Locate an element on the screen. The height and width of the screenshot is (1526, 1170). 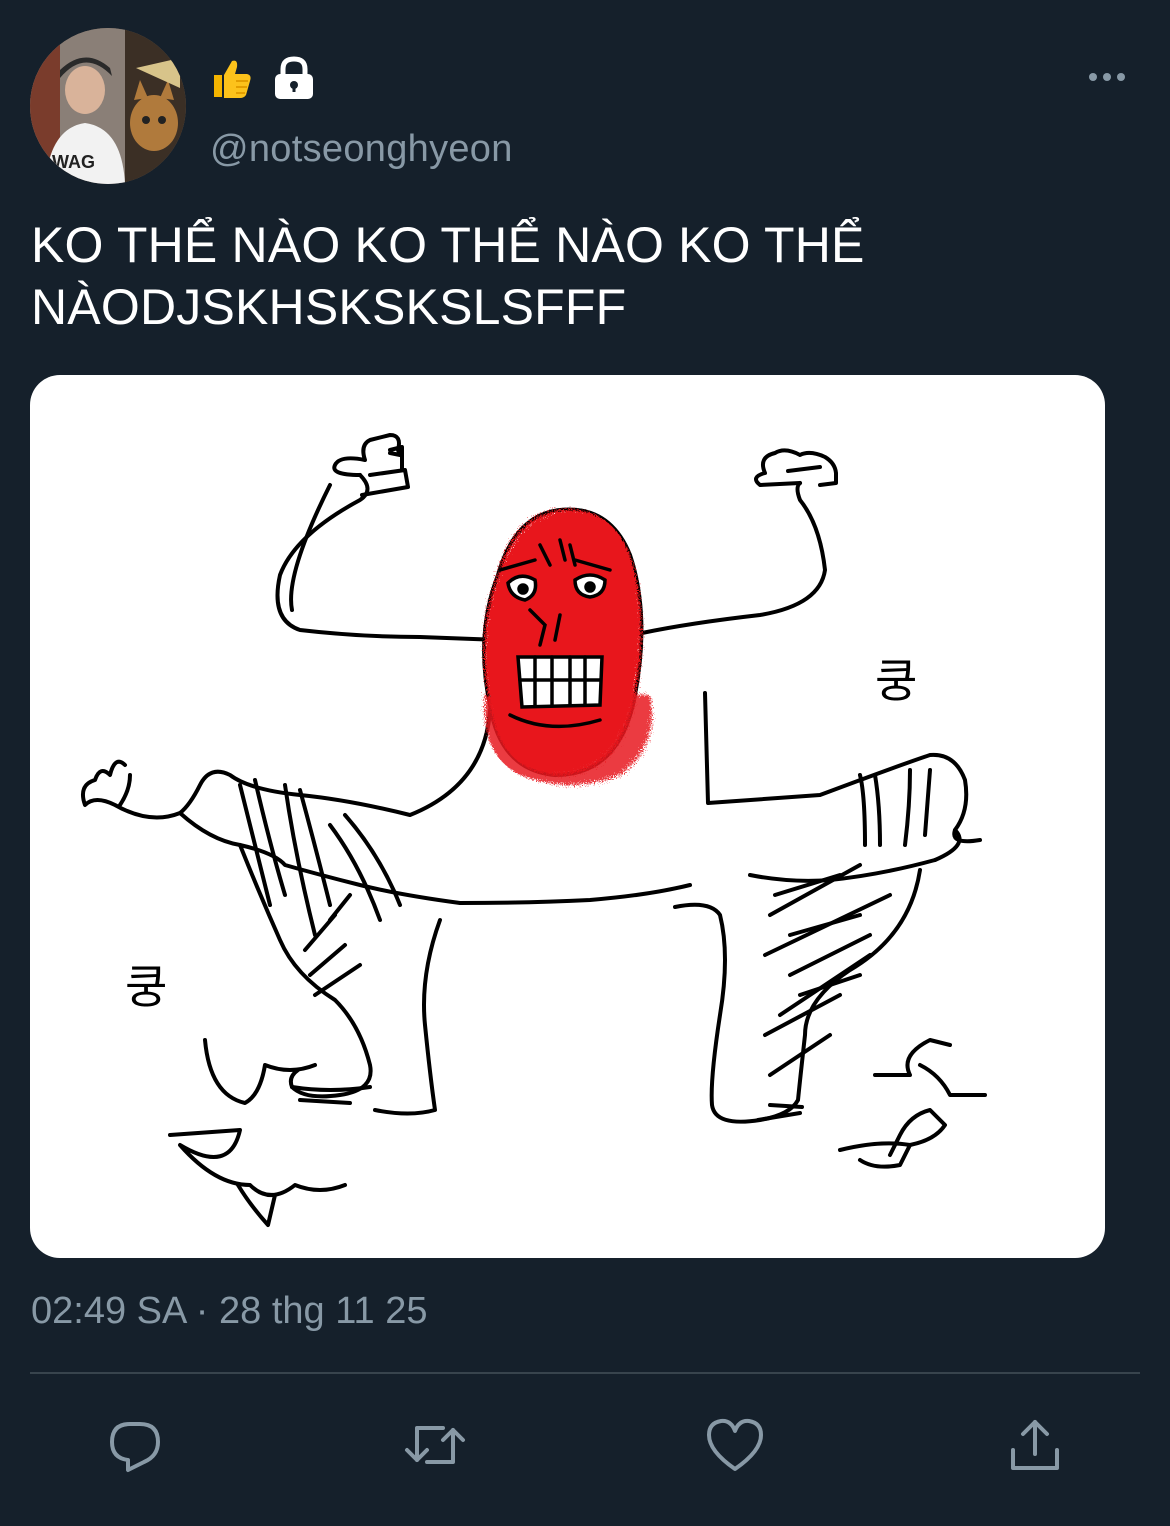
sound-effect-label-left: 쿵 is located at coordinates (146, 987).